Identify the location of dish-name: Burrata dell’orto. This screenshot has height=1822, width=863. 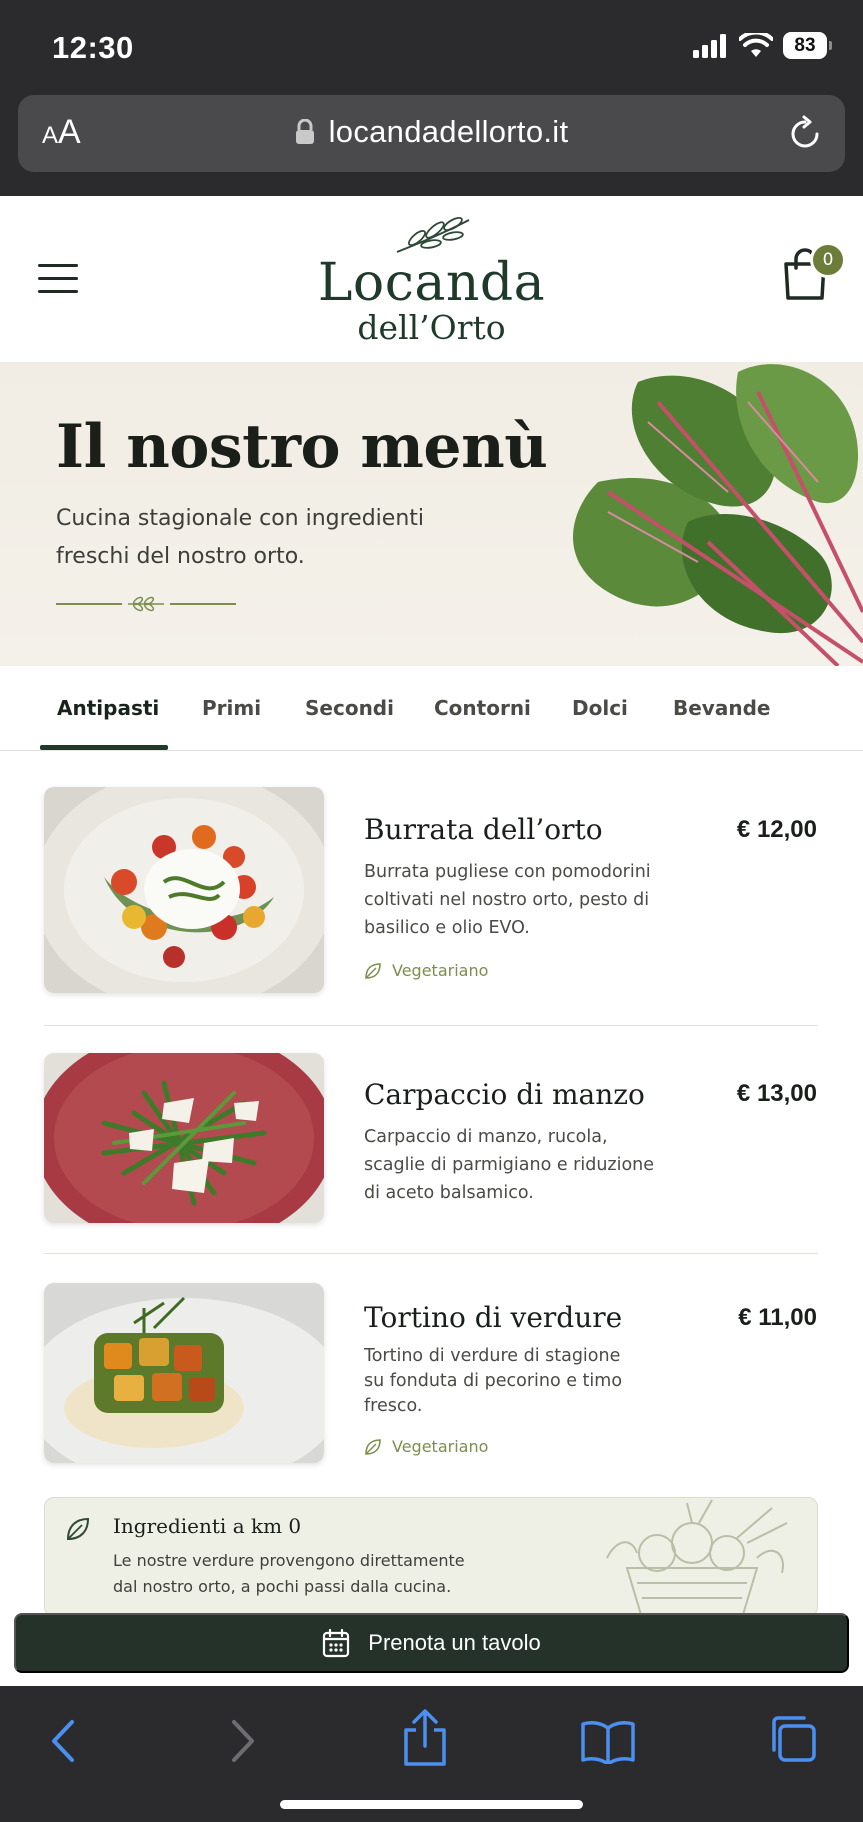
(483, 829).